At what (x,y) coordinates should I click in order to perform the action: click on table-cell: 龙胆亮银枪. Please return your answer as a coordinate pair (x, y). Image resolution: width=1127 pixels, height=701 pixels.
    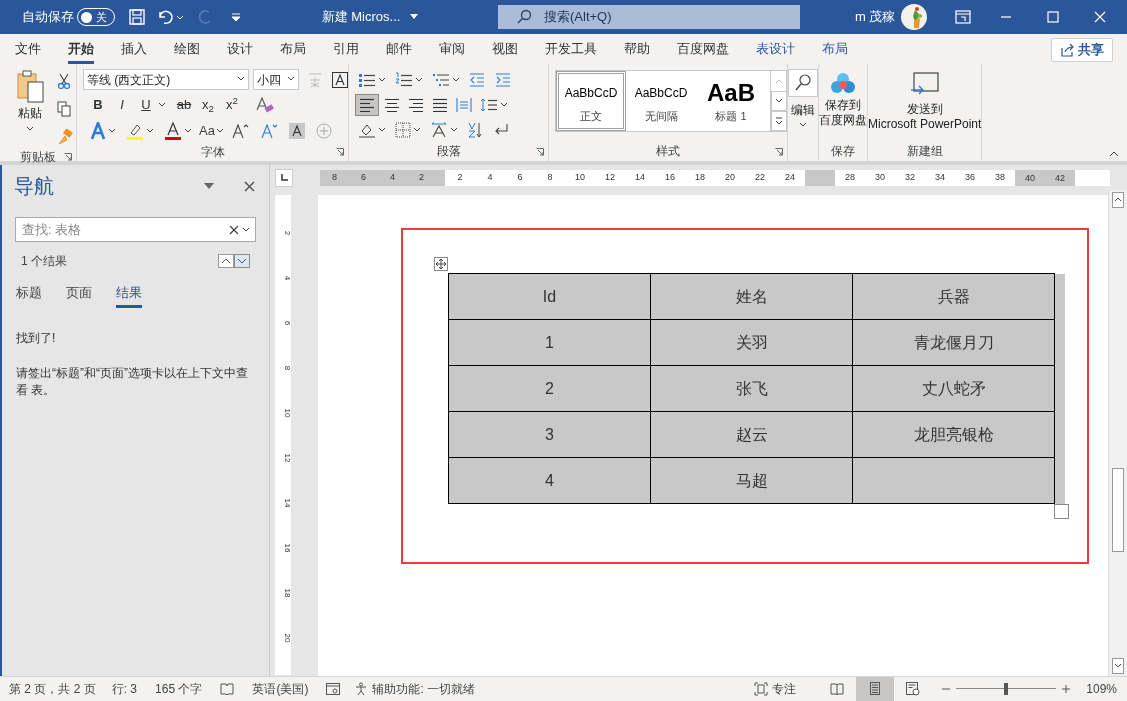
    Looking at the image, I should click on (953, 434).